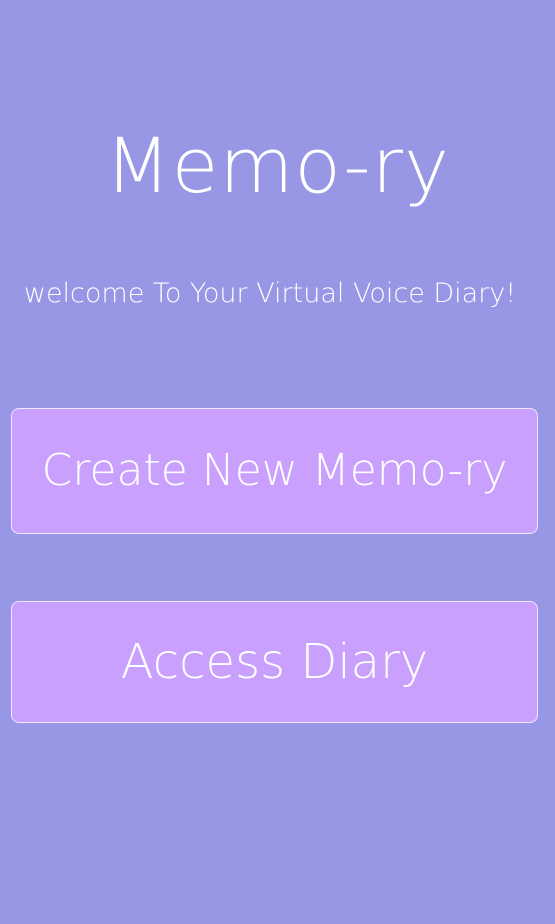 This screenshot has height=924, width=555. I want to click on create-new-memory-button: Create New Memo-ry, so click(274, 471).